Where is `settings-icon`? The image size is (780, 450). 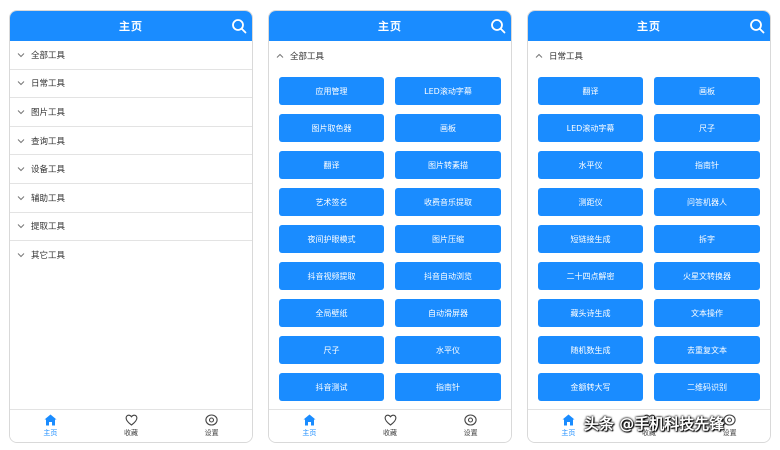
settings-icon is located at coordinates (211, 420).